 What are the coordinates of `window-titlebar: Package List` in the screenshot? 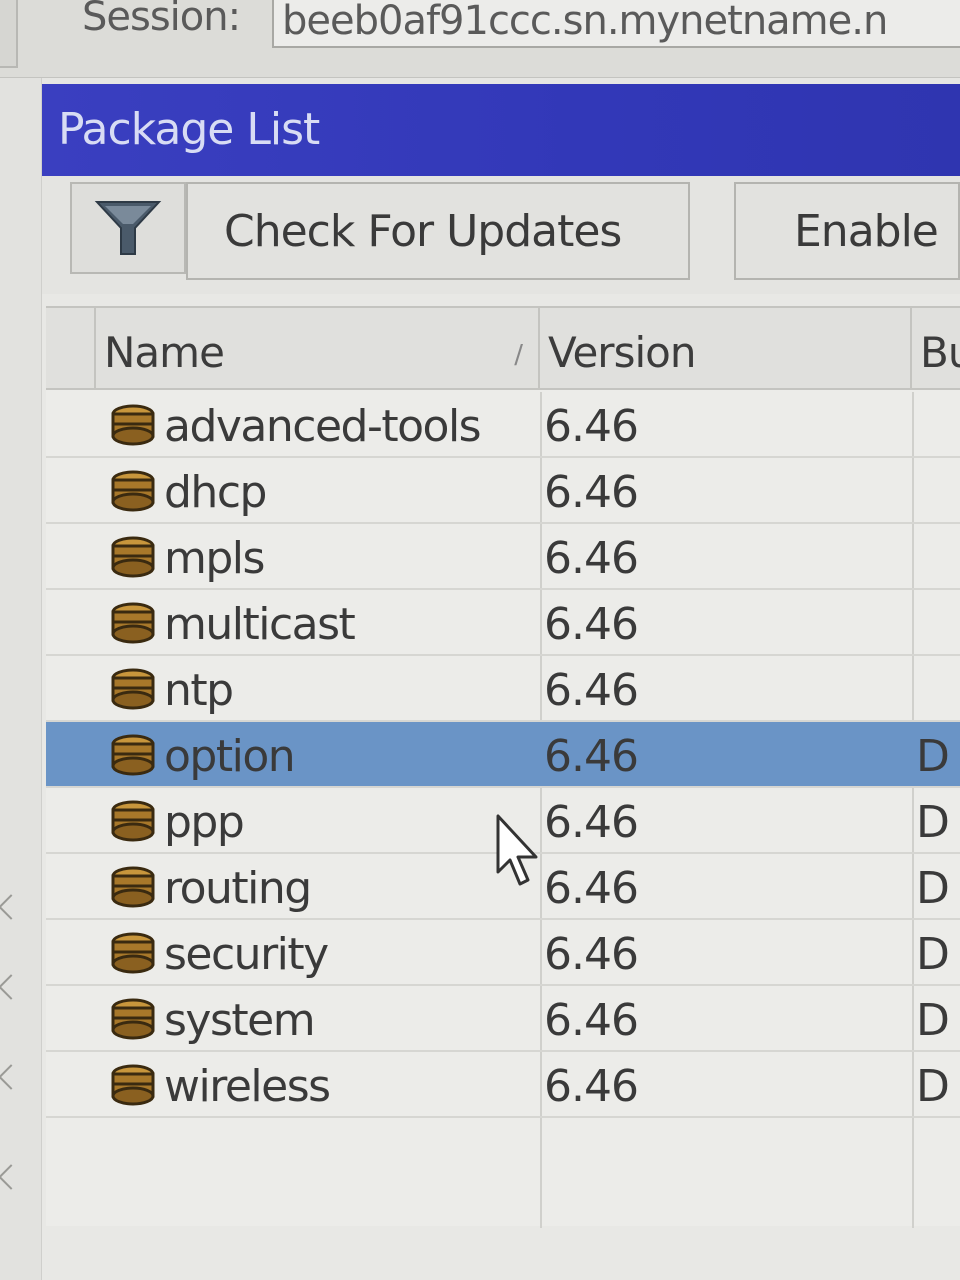 It's located at (501, 130).